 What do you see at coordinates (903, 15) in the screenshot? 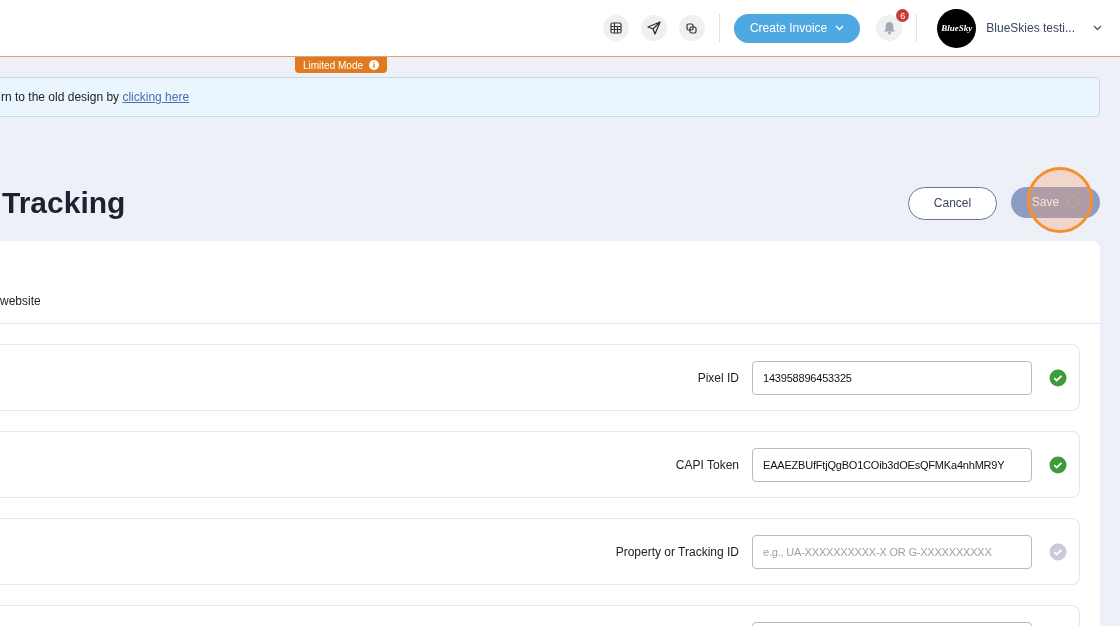
I see `notification-count: 6` at bounding box center [903, 15].